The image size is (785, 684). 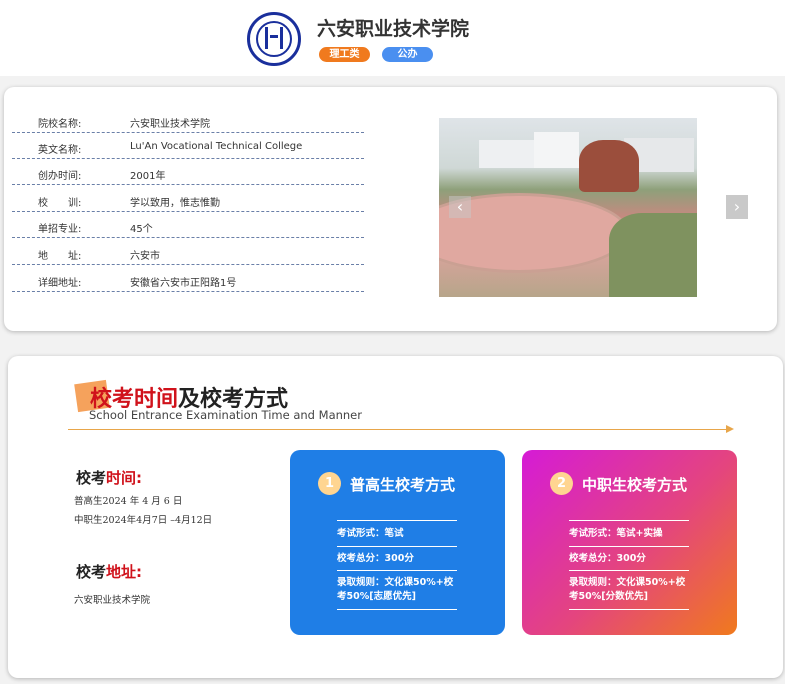 I want to click on exam-format: 考试形式：笔试, so click(x=370, y=533).